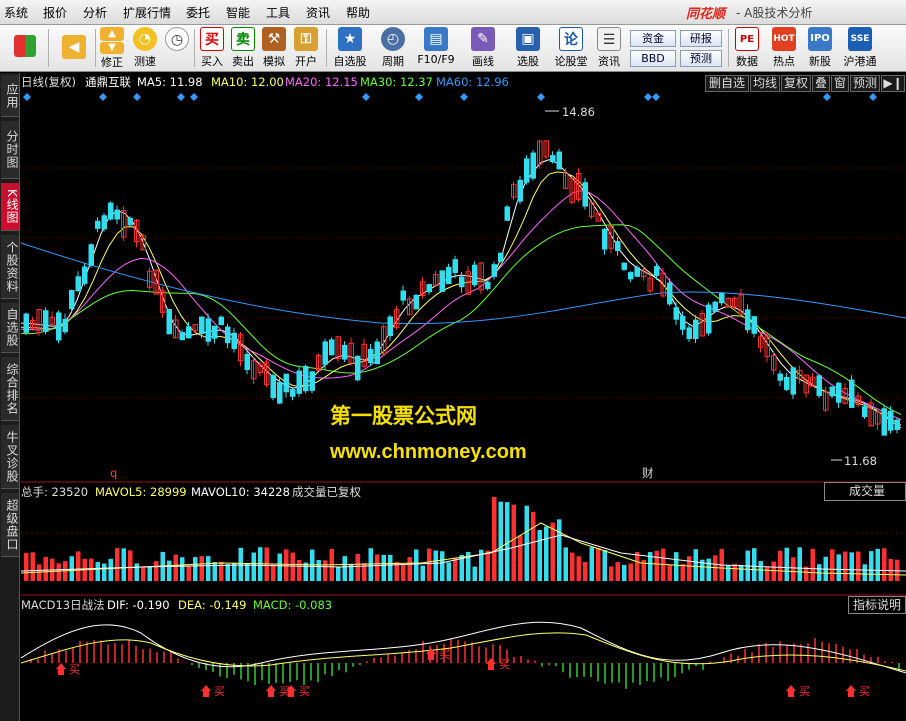 The height and width of the screenshot is (721, 906). What do you see at coordinates (865, 83) in the screenshot?
I see `forecast-kline-button: 预测` at bounding box center [865, 83].